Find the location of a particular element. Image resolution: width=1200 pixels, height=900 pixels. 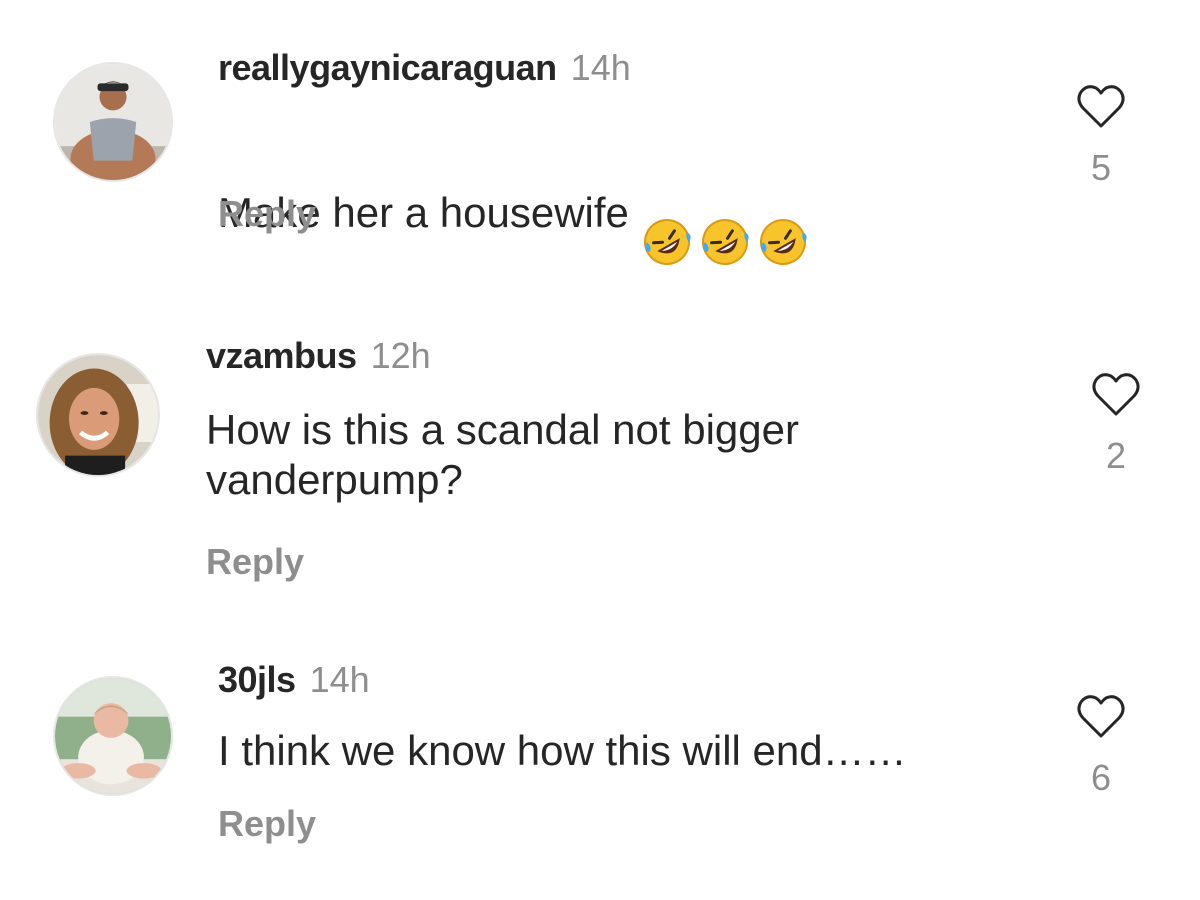

like-control: 5 is located at coordinates (1101, 135).